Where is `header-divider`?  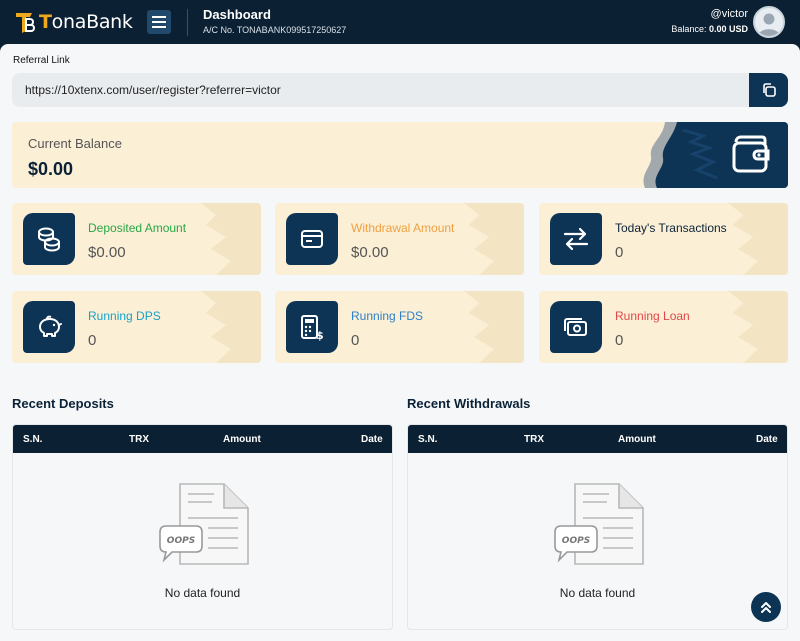
header-divider is located at coordinates (187, 22).